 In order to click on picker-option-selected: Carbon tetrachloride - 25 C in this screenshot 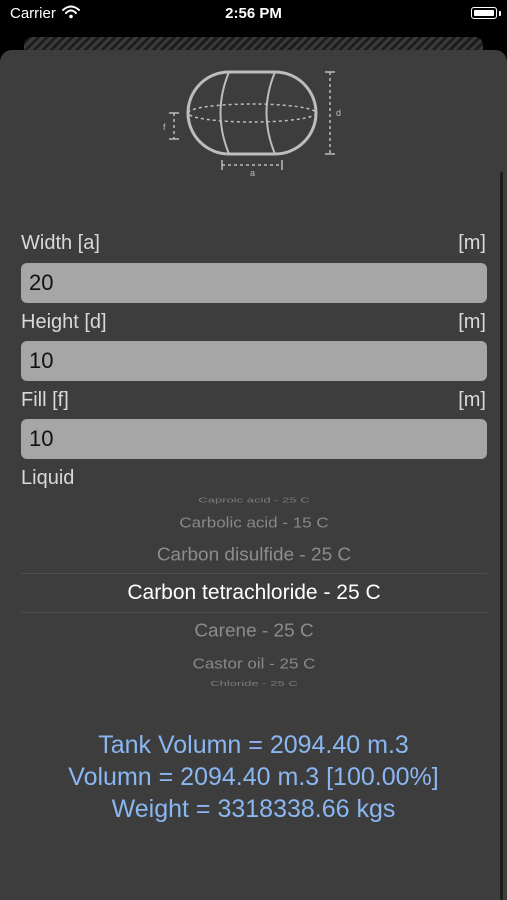, I will do `click(254, 593)`.